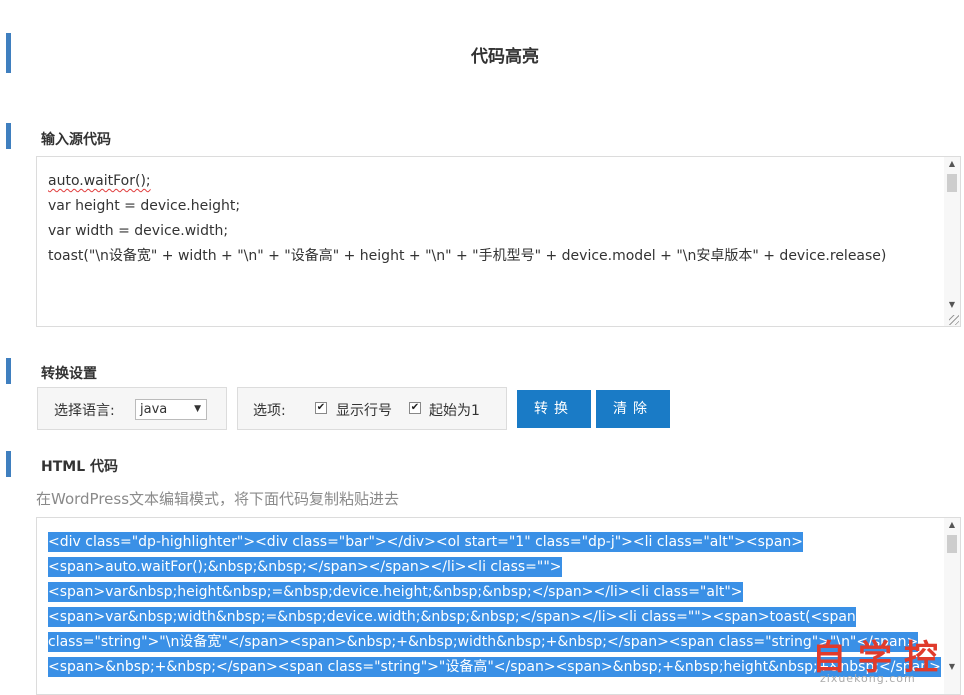 This screenshot has width=964, height=695. Describe the element at coordinates (99, 181) in the screenshot. I see `source-line: auto.waitFor();` at that location.